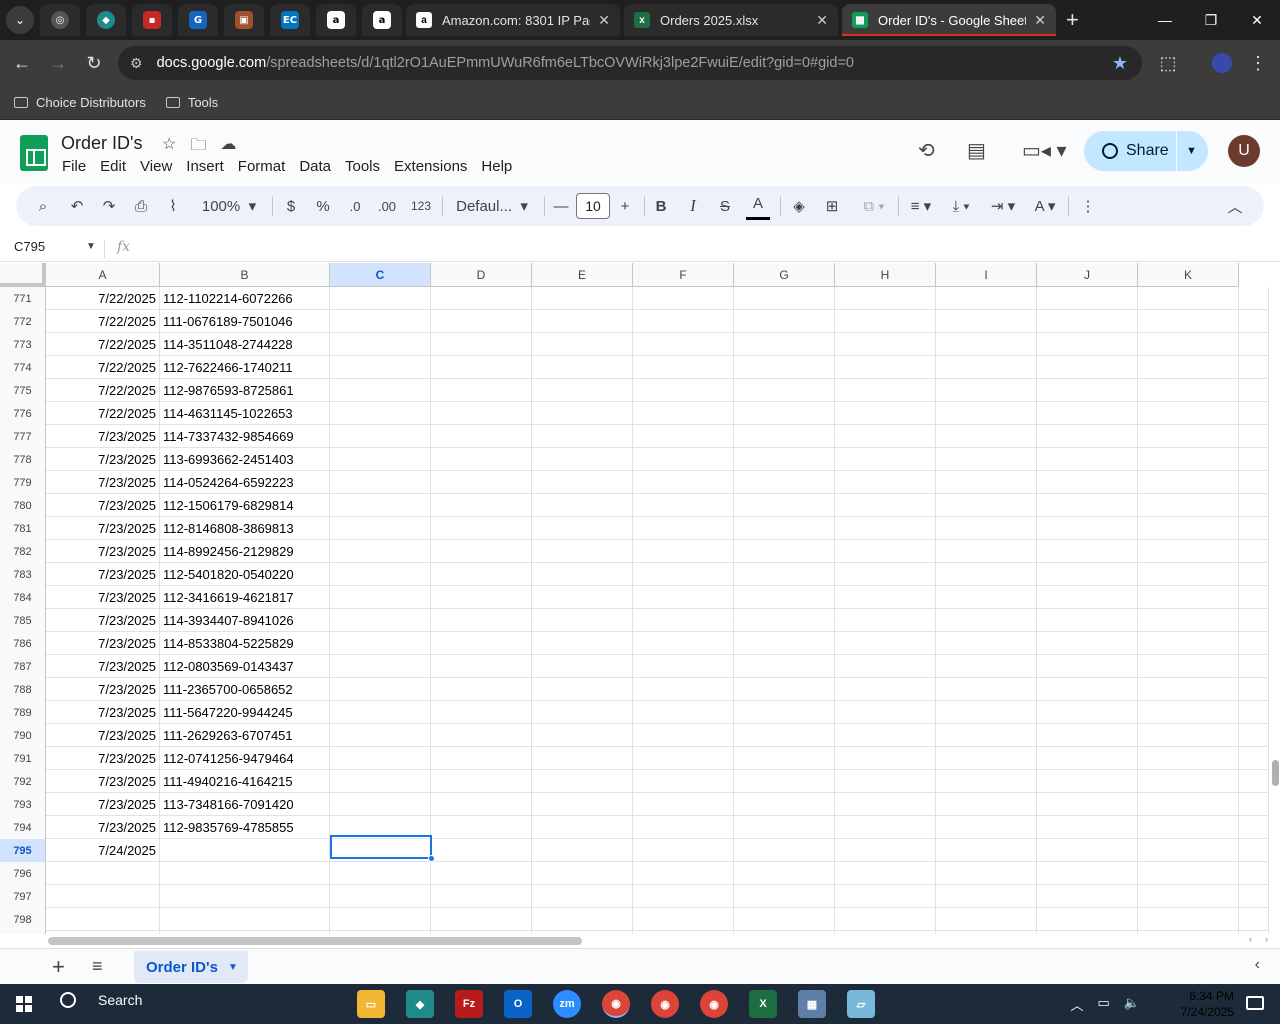 This screenshot has height=1024, width=1280. Describe the element at coordinates (430, 166) in the screenshot. I see `menu-extensions: Extensions` at that location.